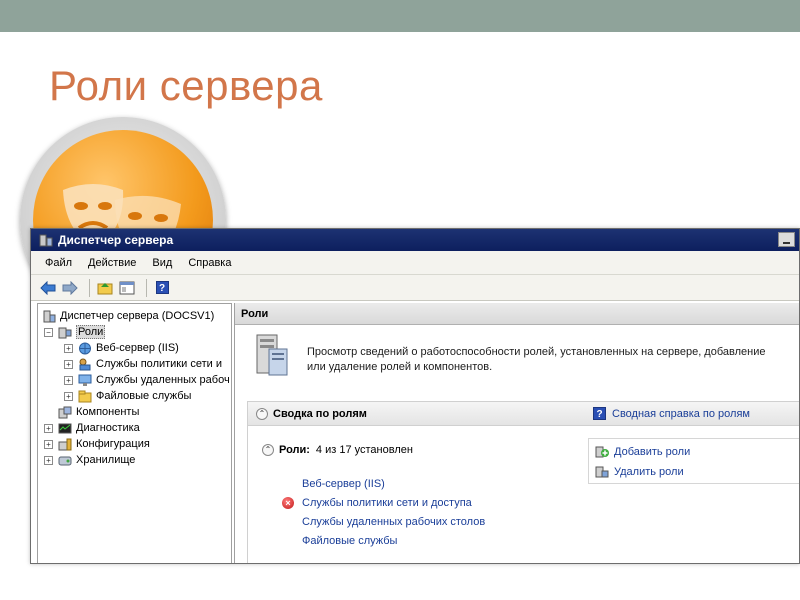 Image resolution: width=800 pixels, height=600 pixels. I want to click on tree-item-roles: − Роли, so click(75, 332).